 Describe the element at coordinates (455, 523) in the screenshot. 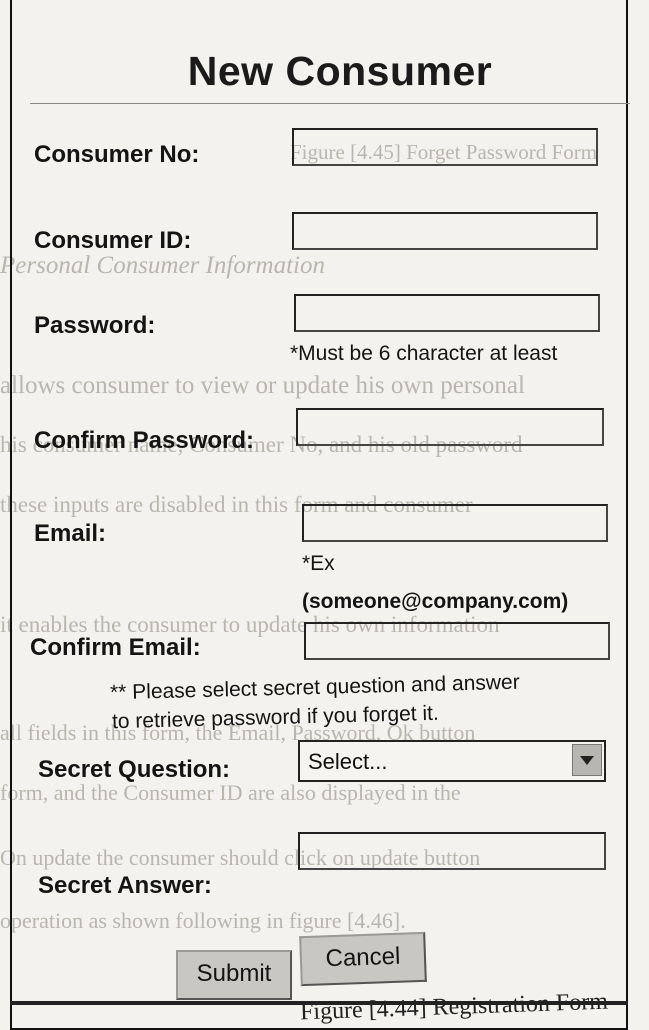

I see `email-field` at that location.